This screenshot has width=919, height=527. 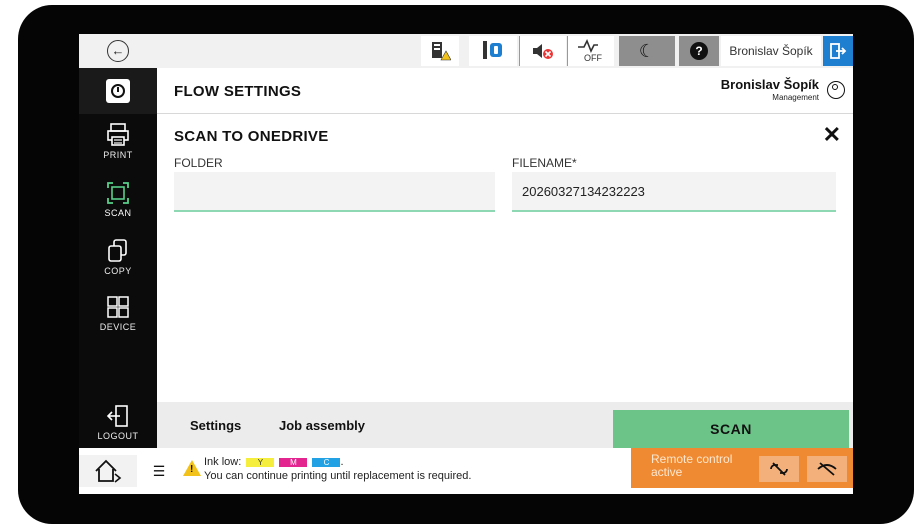 I want to click on folder-input, so click(x=334, y=192).